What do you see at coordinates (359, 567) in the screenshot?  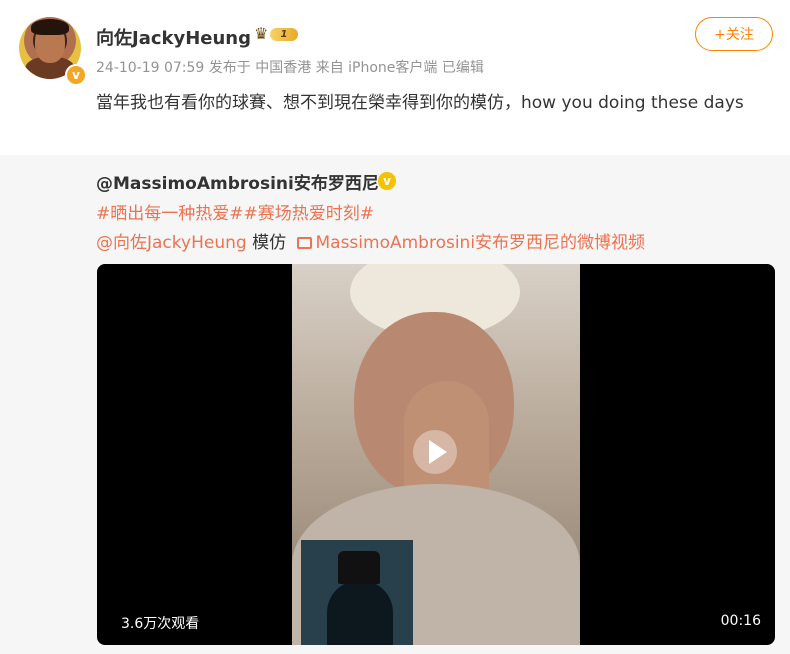 I see `inset-hat` at bounding box center [359, 567].